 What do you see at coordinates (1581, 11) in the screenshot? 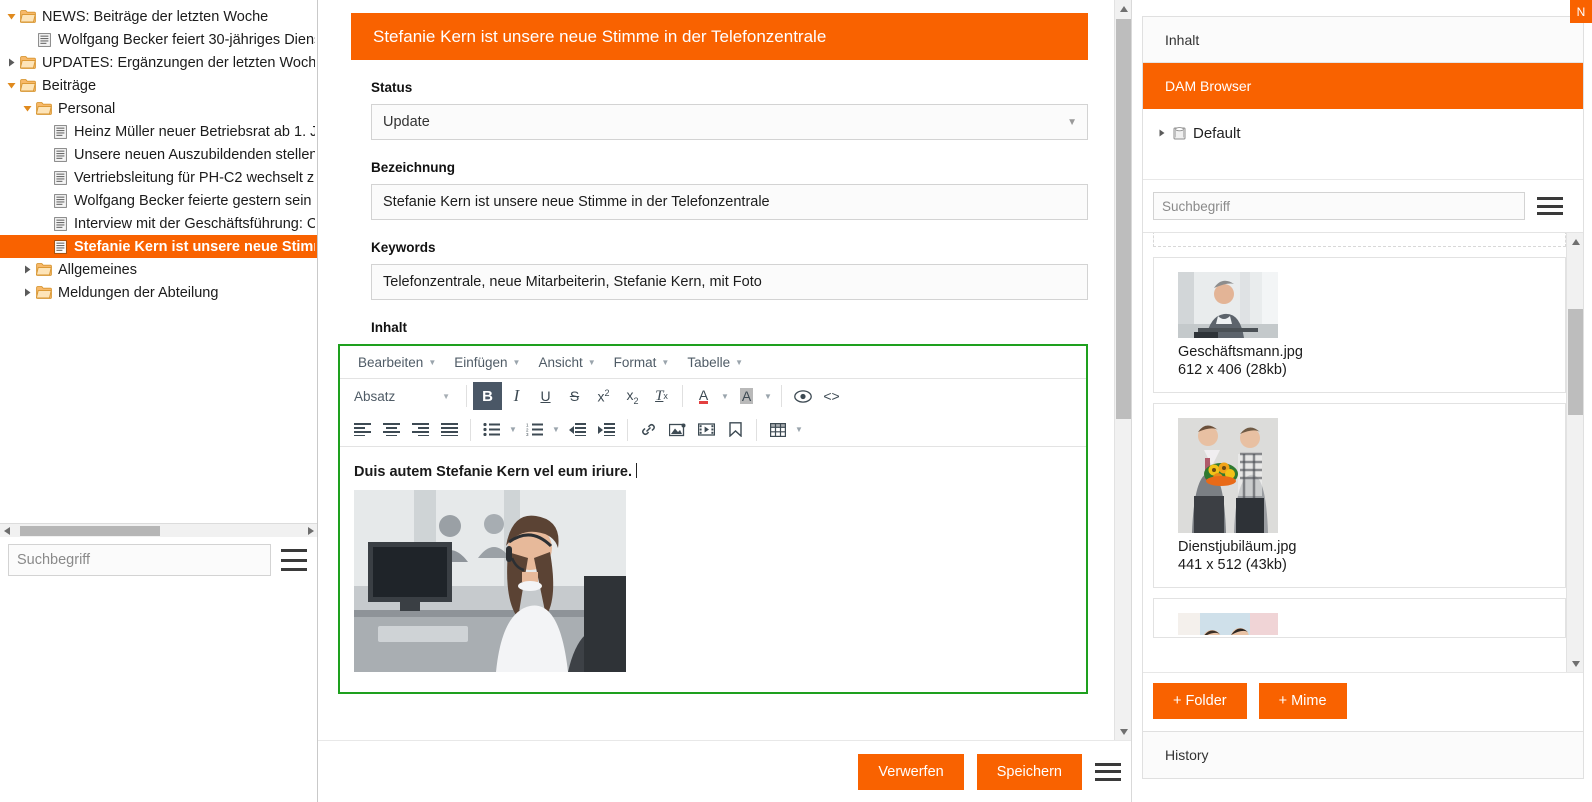
I see `browser-notification-badge: N` at bounding box center [1581, 11].